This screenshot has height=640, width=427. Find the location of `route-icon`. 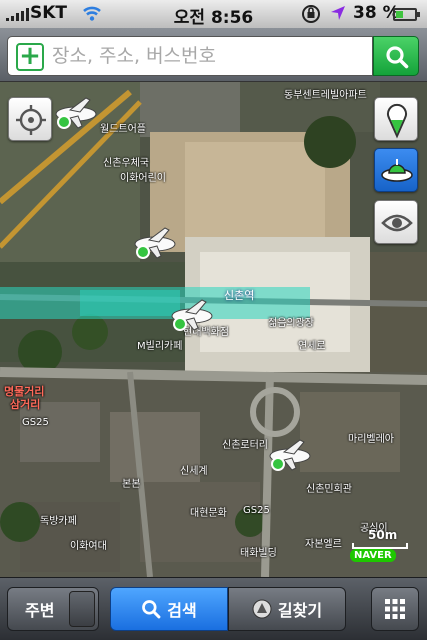

route-icon is located at coordinates (262, 609).